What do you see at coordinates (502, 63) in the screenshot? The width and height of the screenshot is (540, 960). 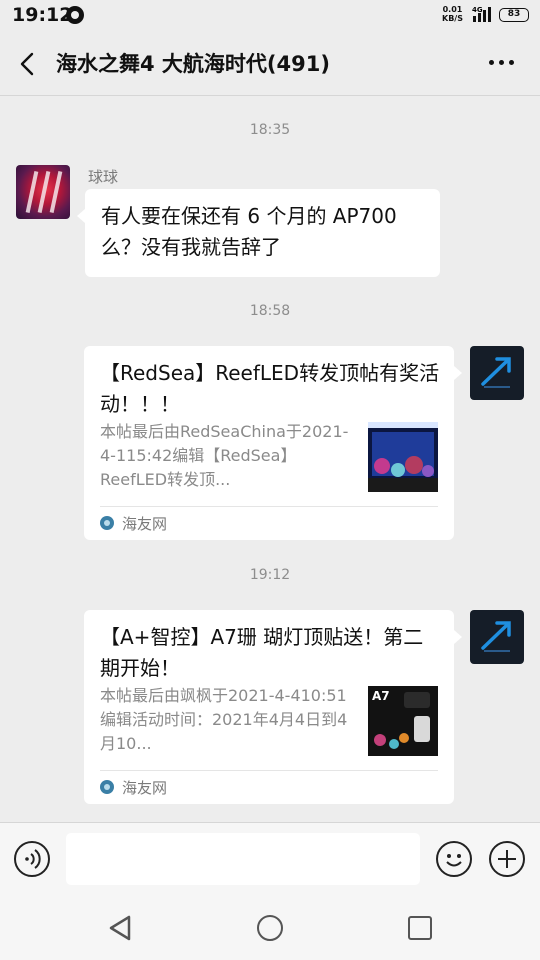 I see `more-horizontal-icon` at bounding box center [502, 63].